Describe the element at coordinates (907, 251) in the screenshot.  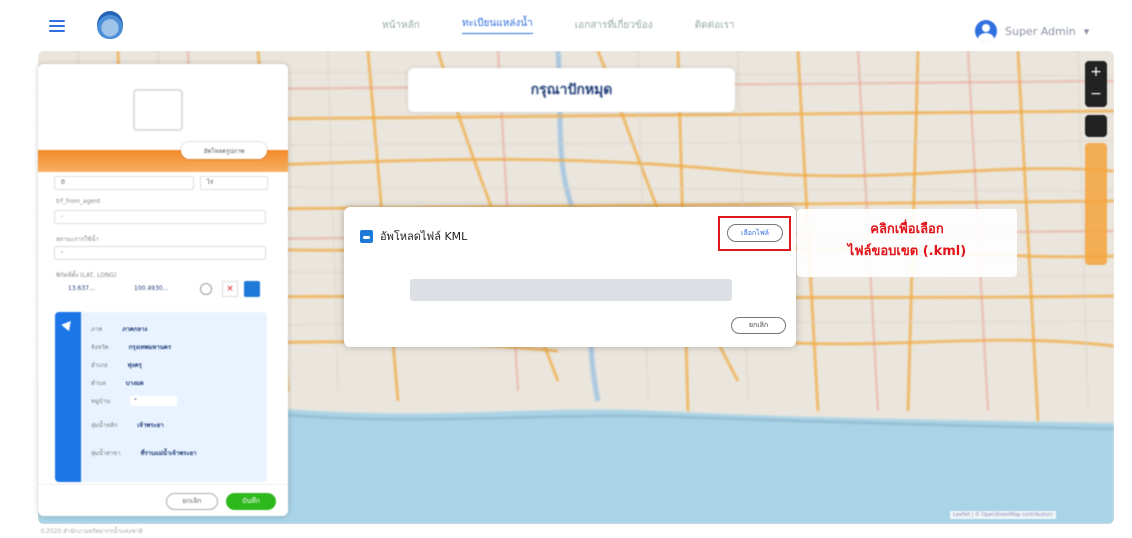
I see `callout-line-2: ไฟล์ขอบเขต (.kml)` at that location.